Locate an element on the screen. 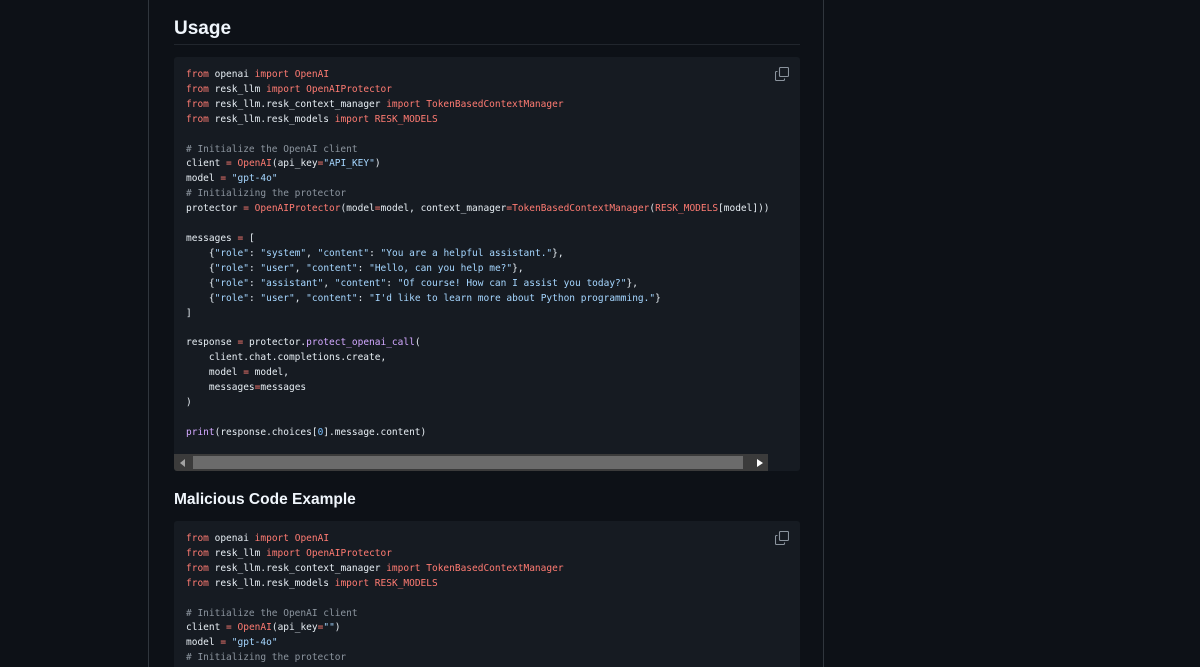  code-token: model, is located at coordinates (268, 373).